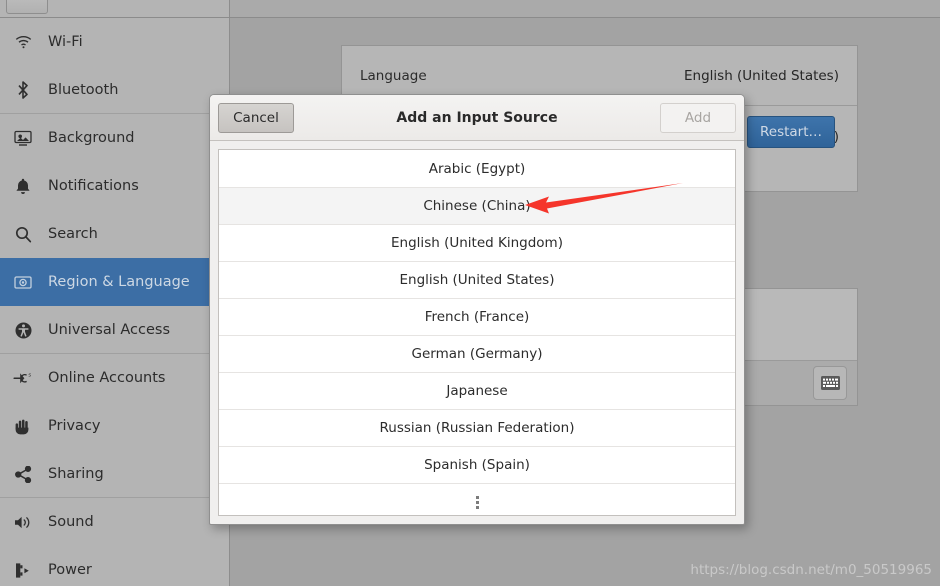 Image resolution: width=940 pixels, height=586 pixels. I want to click on background-icon, so click(23, 138).